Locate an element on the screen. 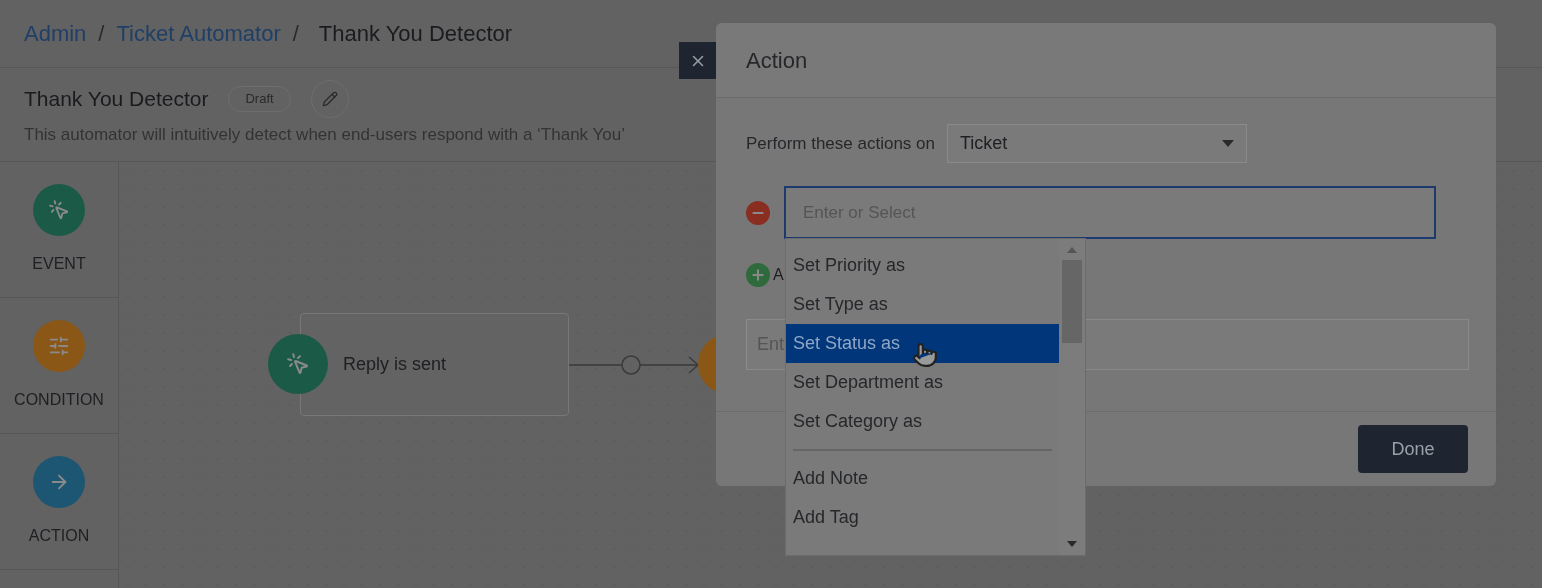 Image resolution: width=1542 pixels, height=588 pixels. dropdown-option: Set Priority as is located at coordinates (923, 265).